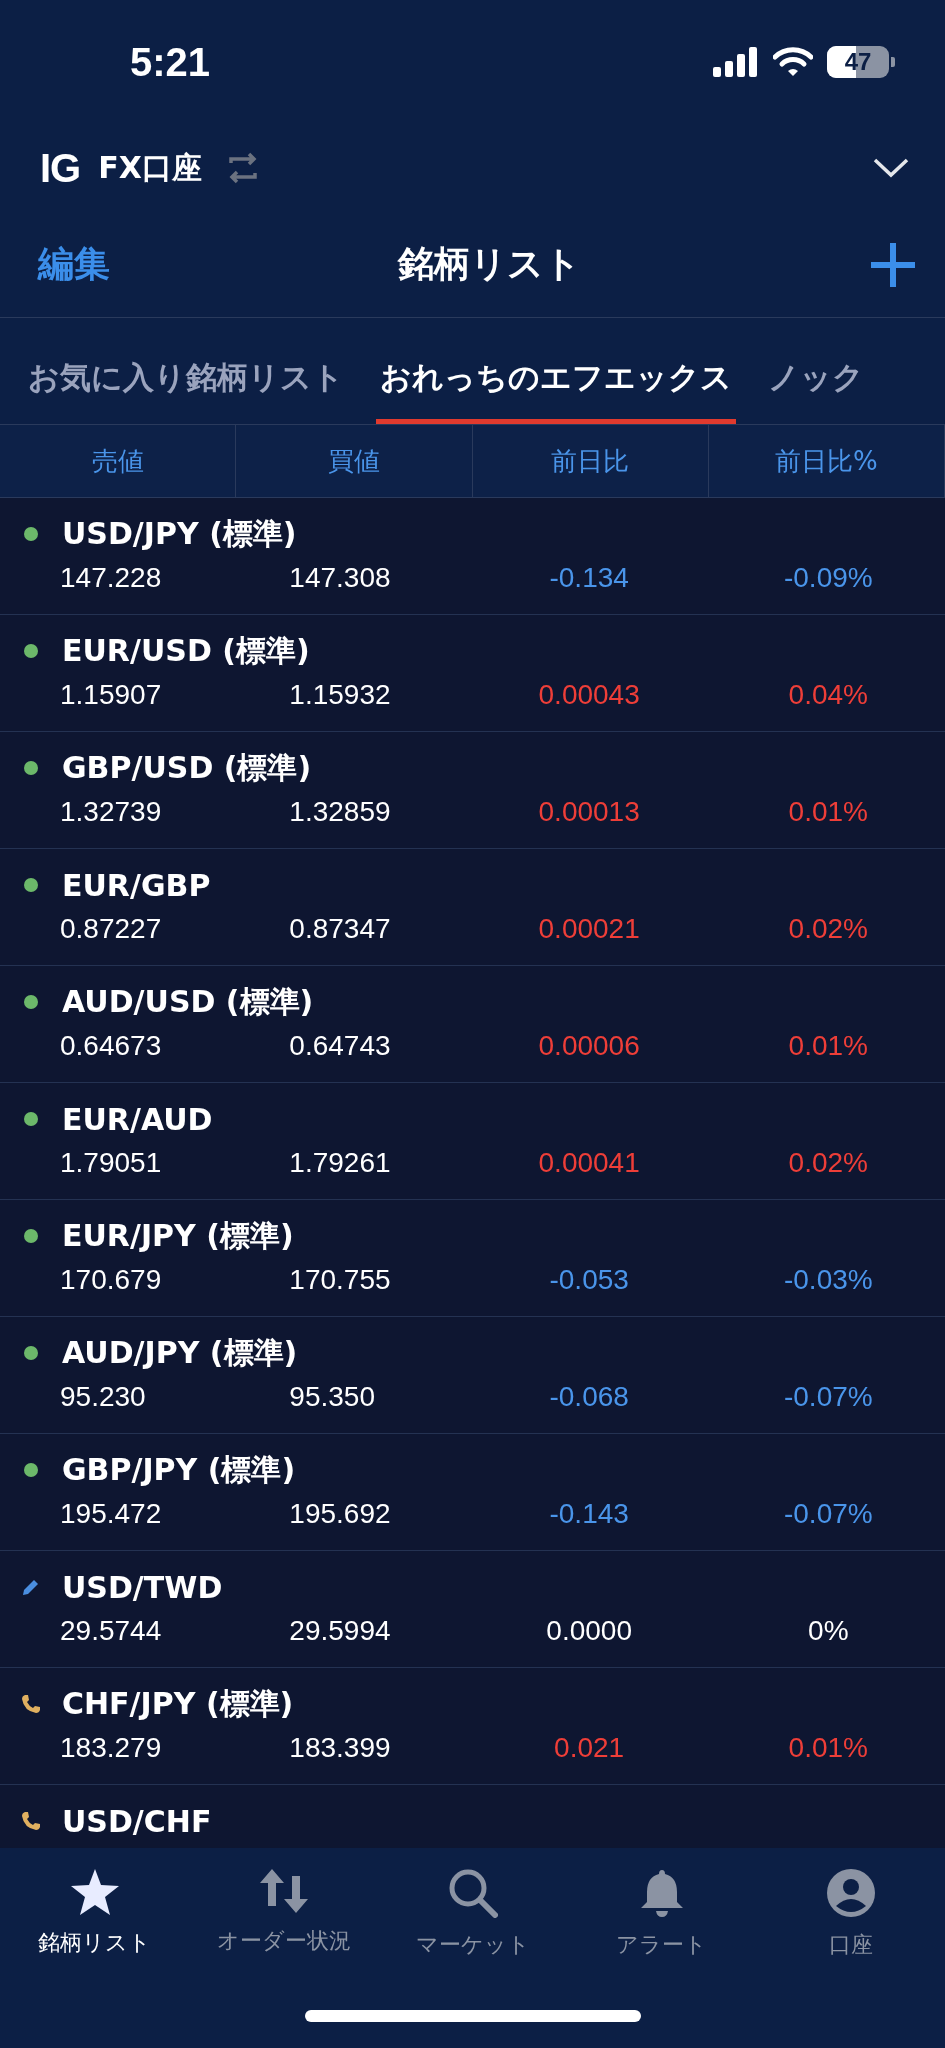 Image resolution: width=945 pixels, height=2048 pixels. Describe the element at coordinates (340, 1163) in the screenshot. I see `price-cell-text: 1.79261` at that location.